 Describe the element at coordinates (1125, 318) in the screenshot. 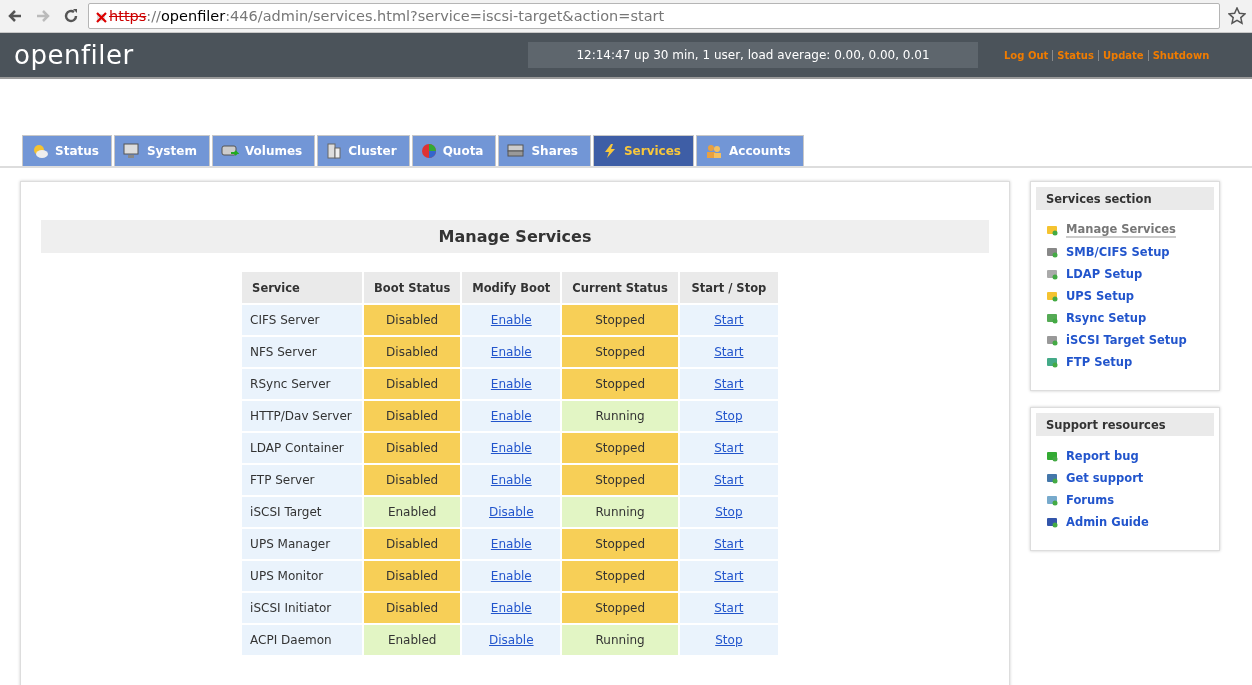

I see `sidebar-link: Rsync Setup` at that location.